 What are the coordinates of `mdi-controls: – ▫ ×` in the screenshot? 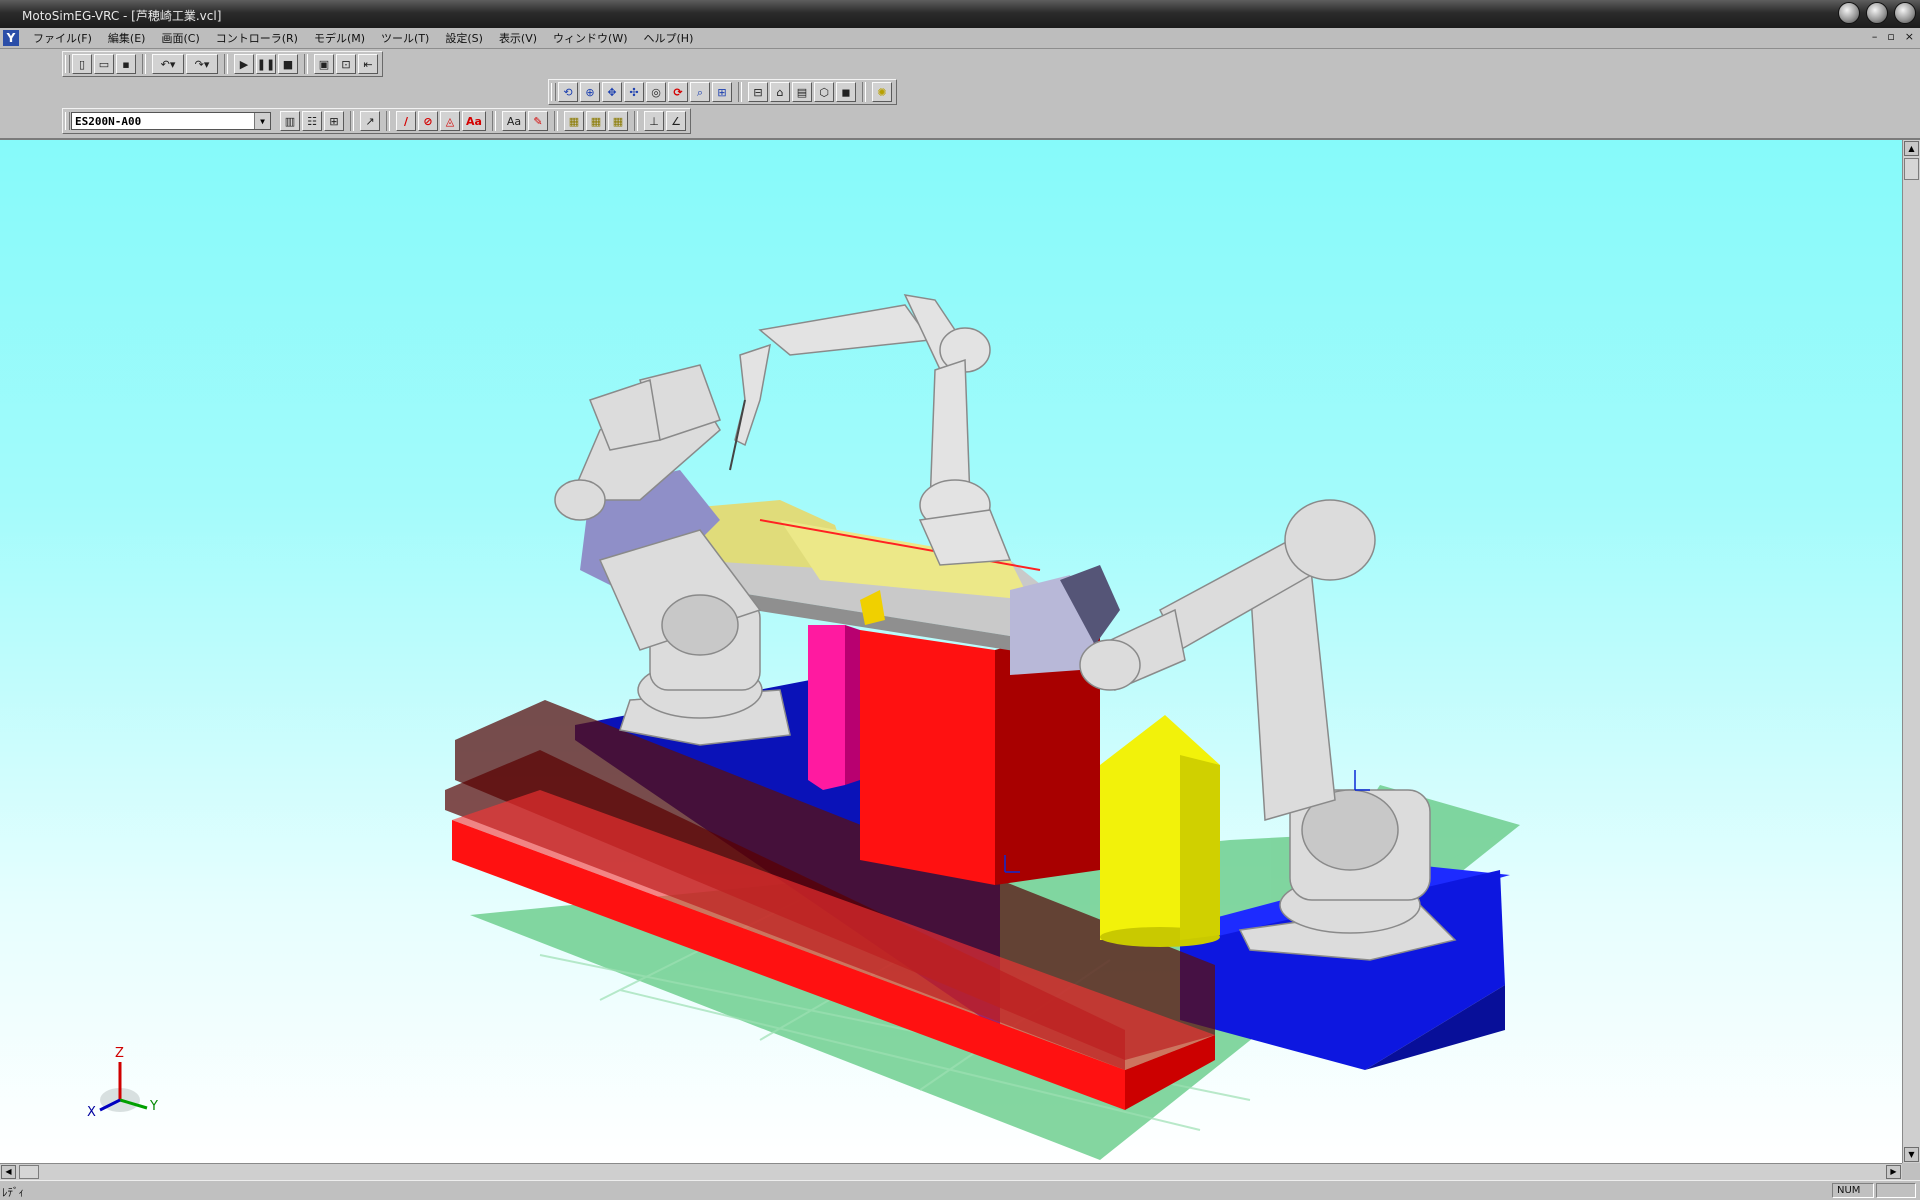 It's located at (1893, 36).